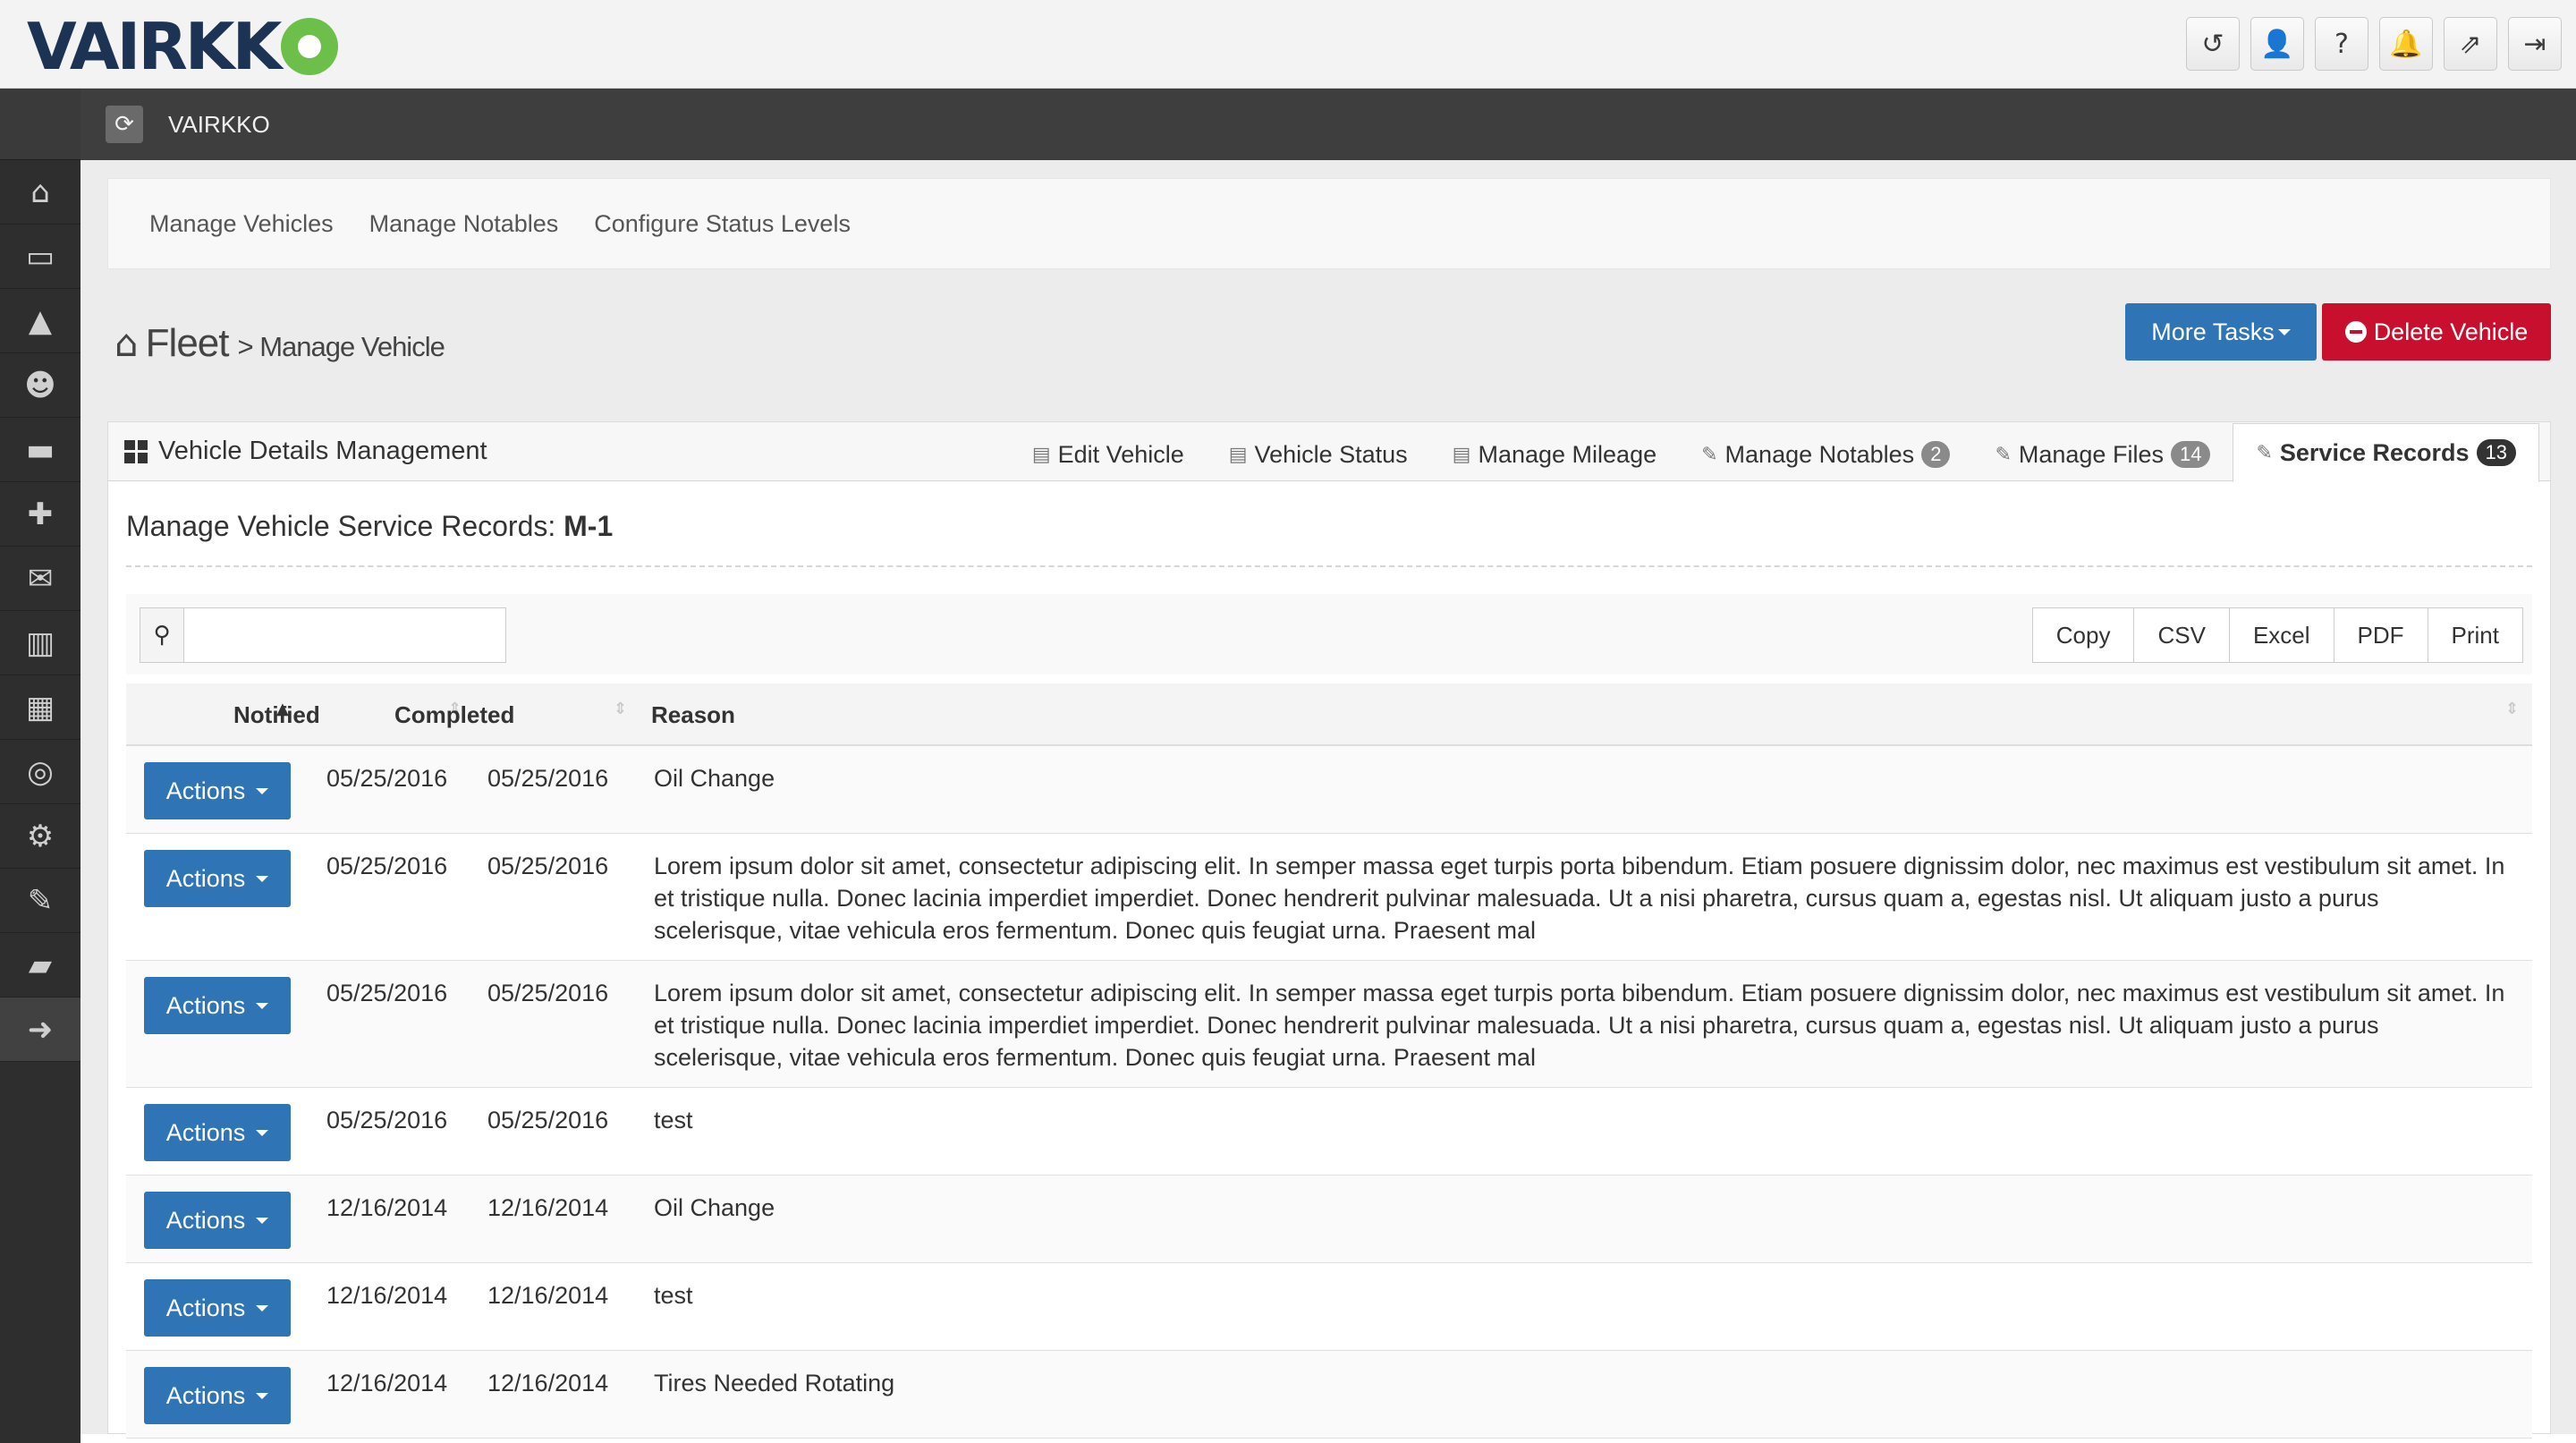  I want to click on table-row: Actions 12/16/2014 12/16/2014 test, so click(1329, 1307).